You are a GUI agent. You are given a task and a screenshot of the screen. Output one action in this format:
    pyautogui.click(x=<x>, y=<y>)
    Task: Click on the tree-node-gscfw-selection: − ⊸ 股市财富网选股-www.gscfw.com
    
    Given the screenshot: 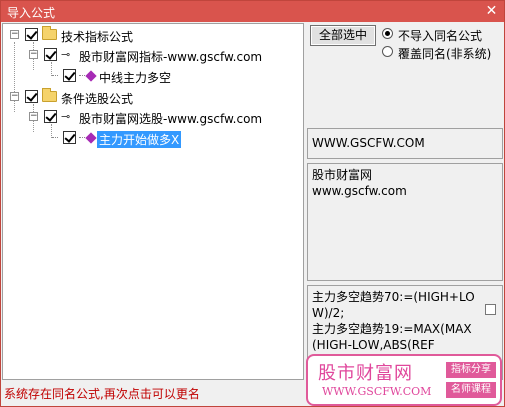 What is the action you would take?
    pyautogui.click(x=153, y=117)
    